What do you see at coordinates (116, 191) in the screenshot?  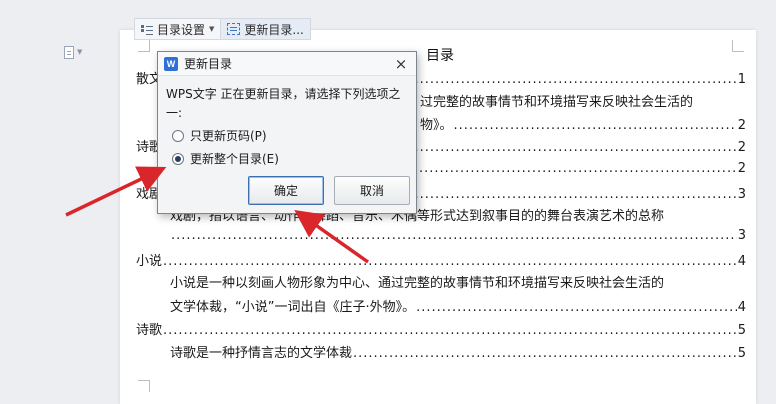 I see `arrow-to-entire-toc-option` at bounding box center [116, 191].